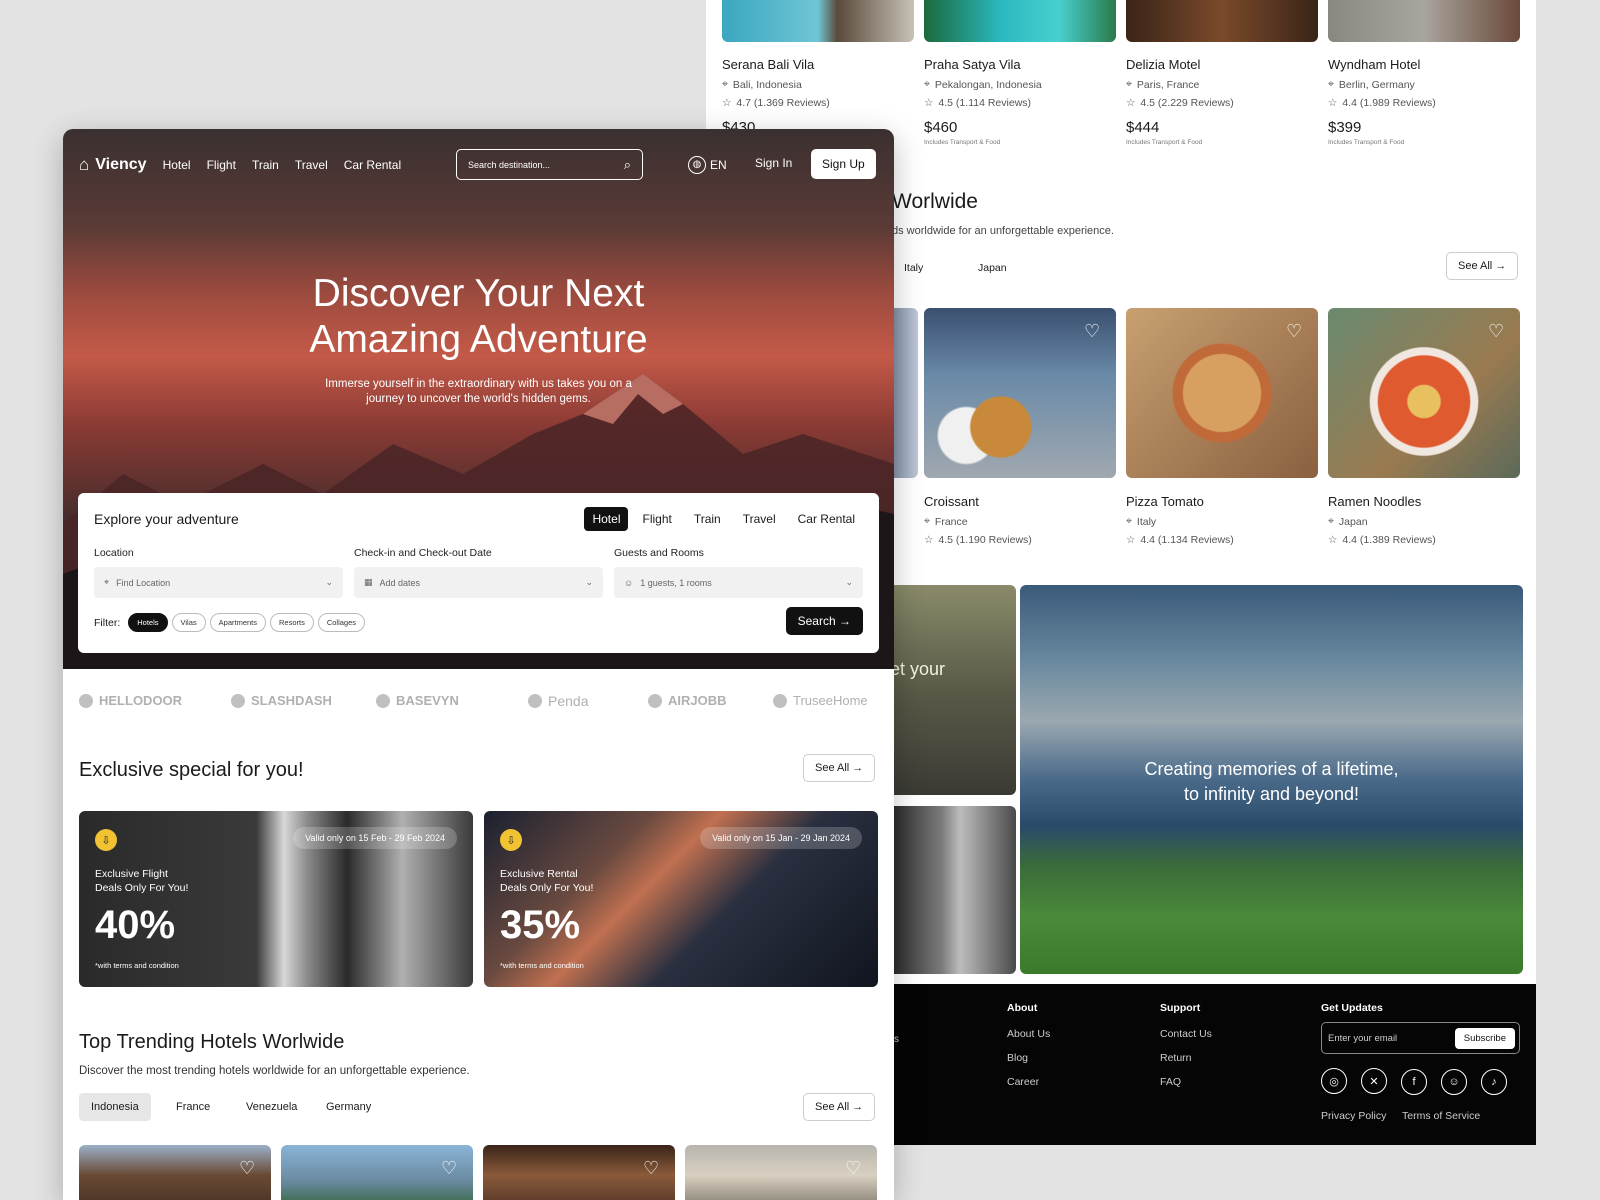 This screenshot has width=1600, height=1200. What do you see at coordinates (1334, 1081) in the screenshot?
I see `instagram-icon: ◎` at bounding box center [1334, 1081].